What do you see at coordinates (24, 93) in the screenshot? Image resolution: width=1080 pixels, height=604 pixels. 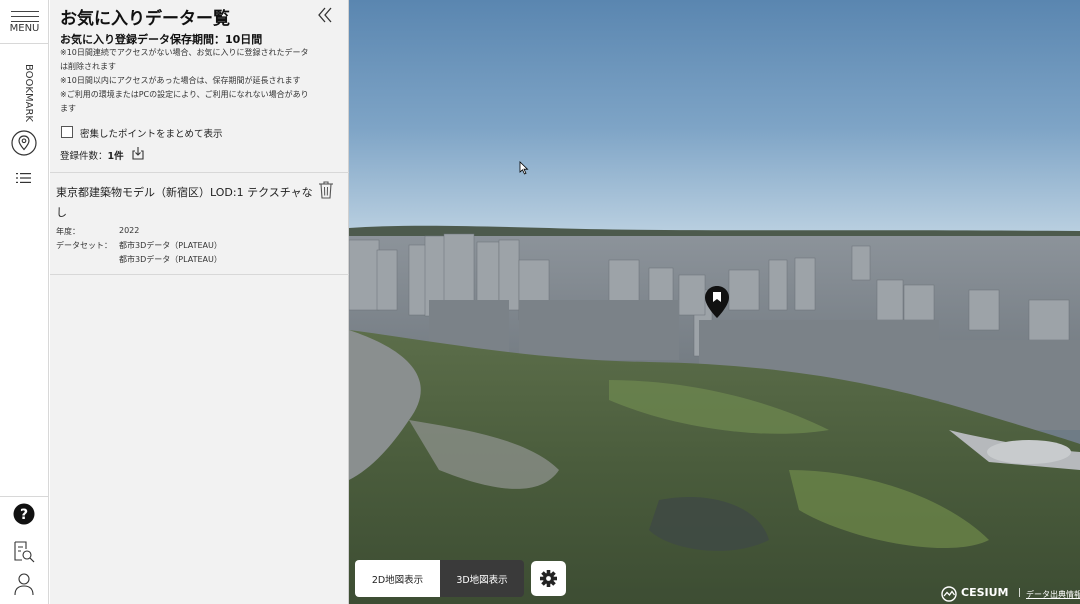 I see `bookmark-tab: BOOKMARK` at bounding box center [24, 93].